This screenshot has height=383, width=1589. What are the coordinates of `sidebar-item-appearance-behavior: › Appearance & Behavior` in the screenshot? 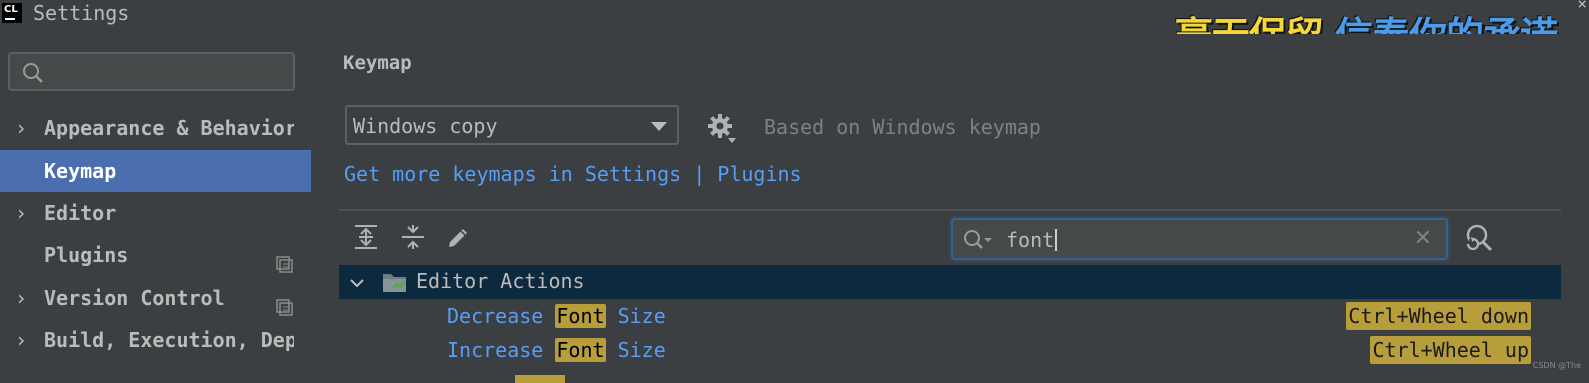 It's located at (155, 128).